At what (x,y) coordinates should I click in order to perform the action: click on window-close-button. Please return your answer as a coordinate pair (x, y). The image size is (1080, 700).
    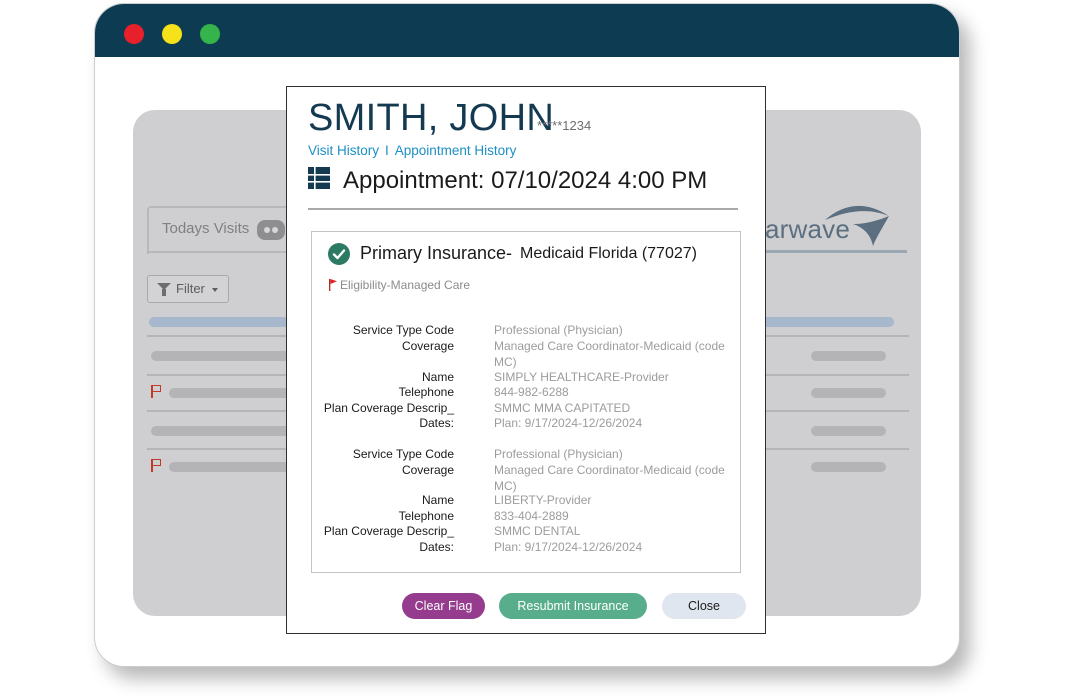
    Looking at the image, I should click on (134, 34).